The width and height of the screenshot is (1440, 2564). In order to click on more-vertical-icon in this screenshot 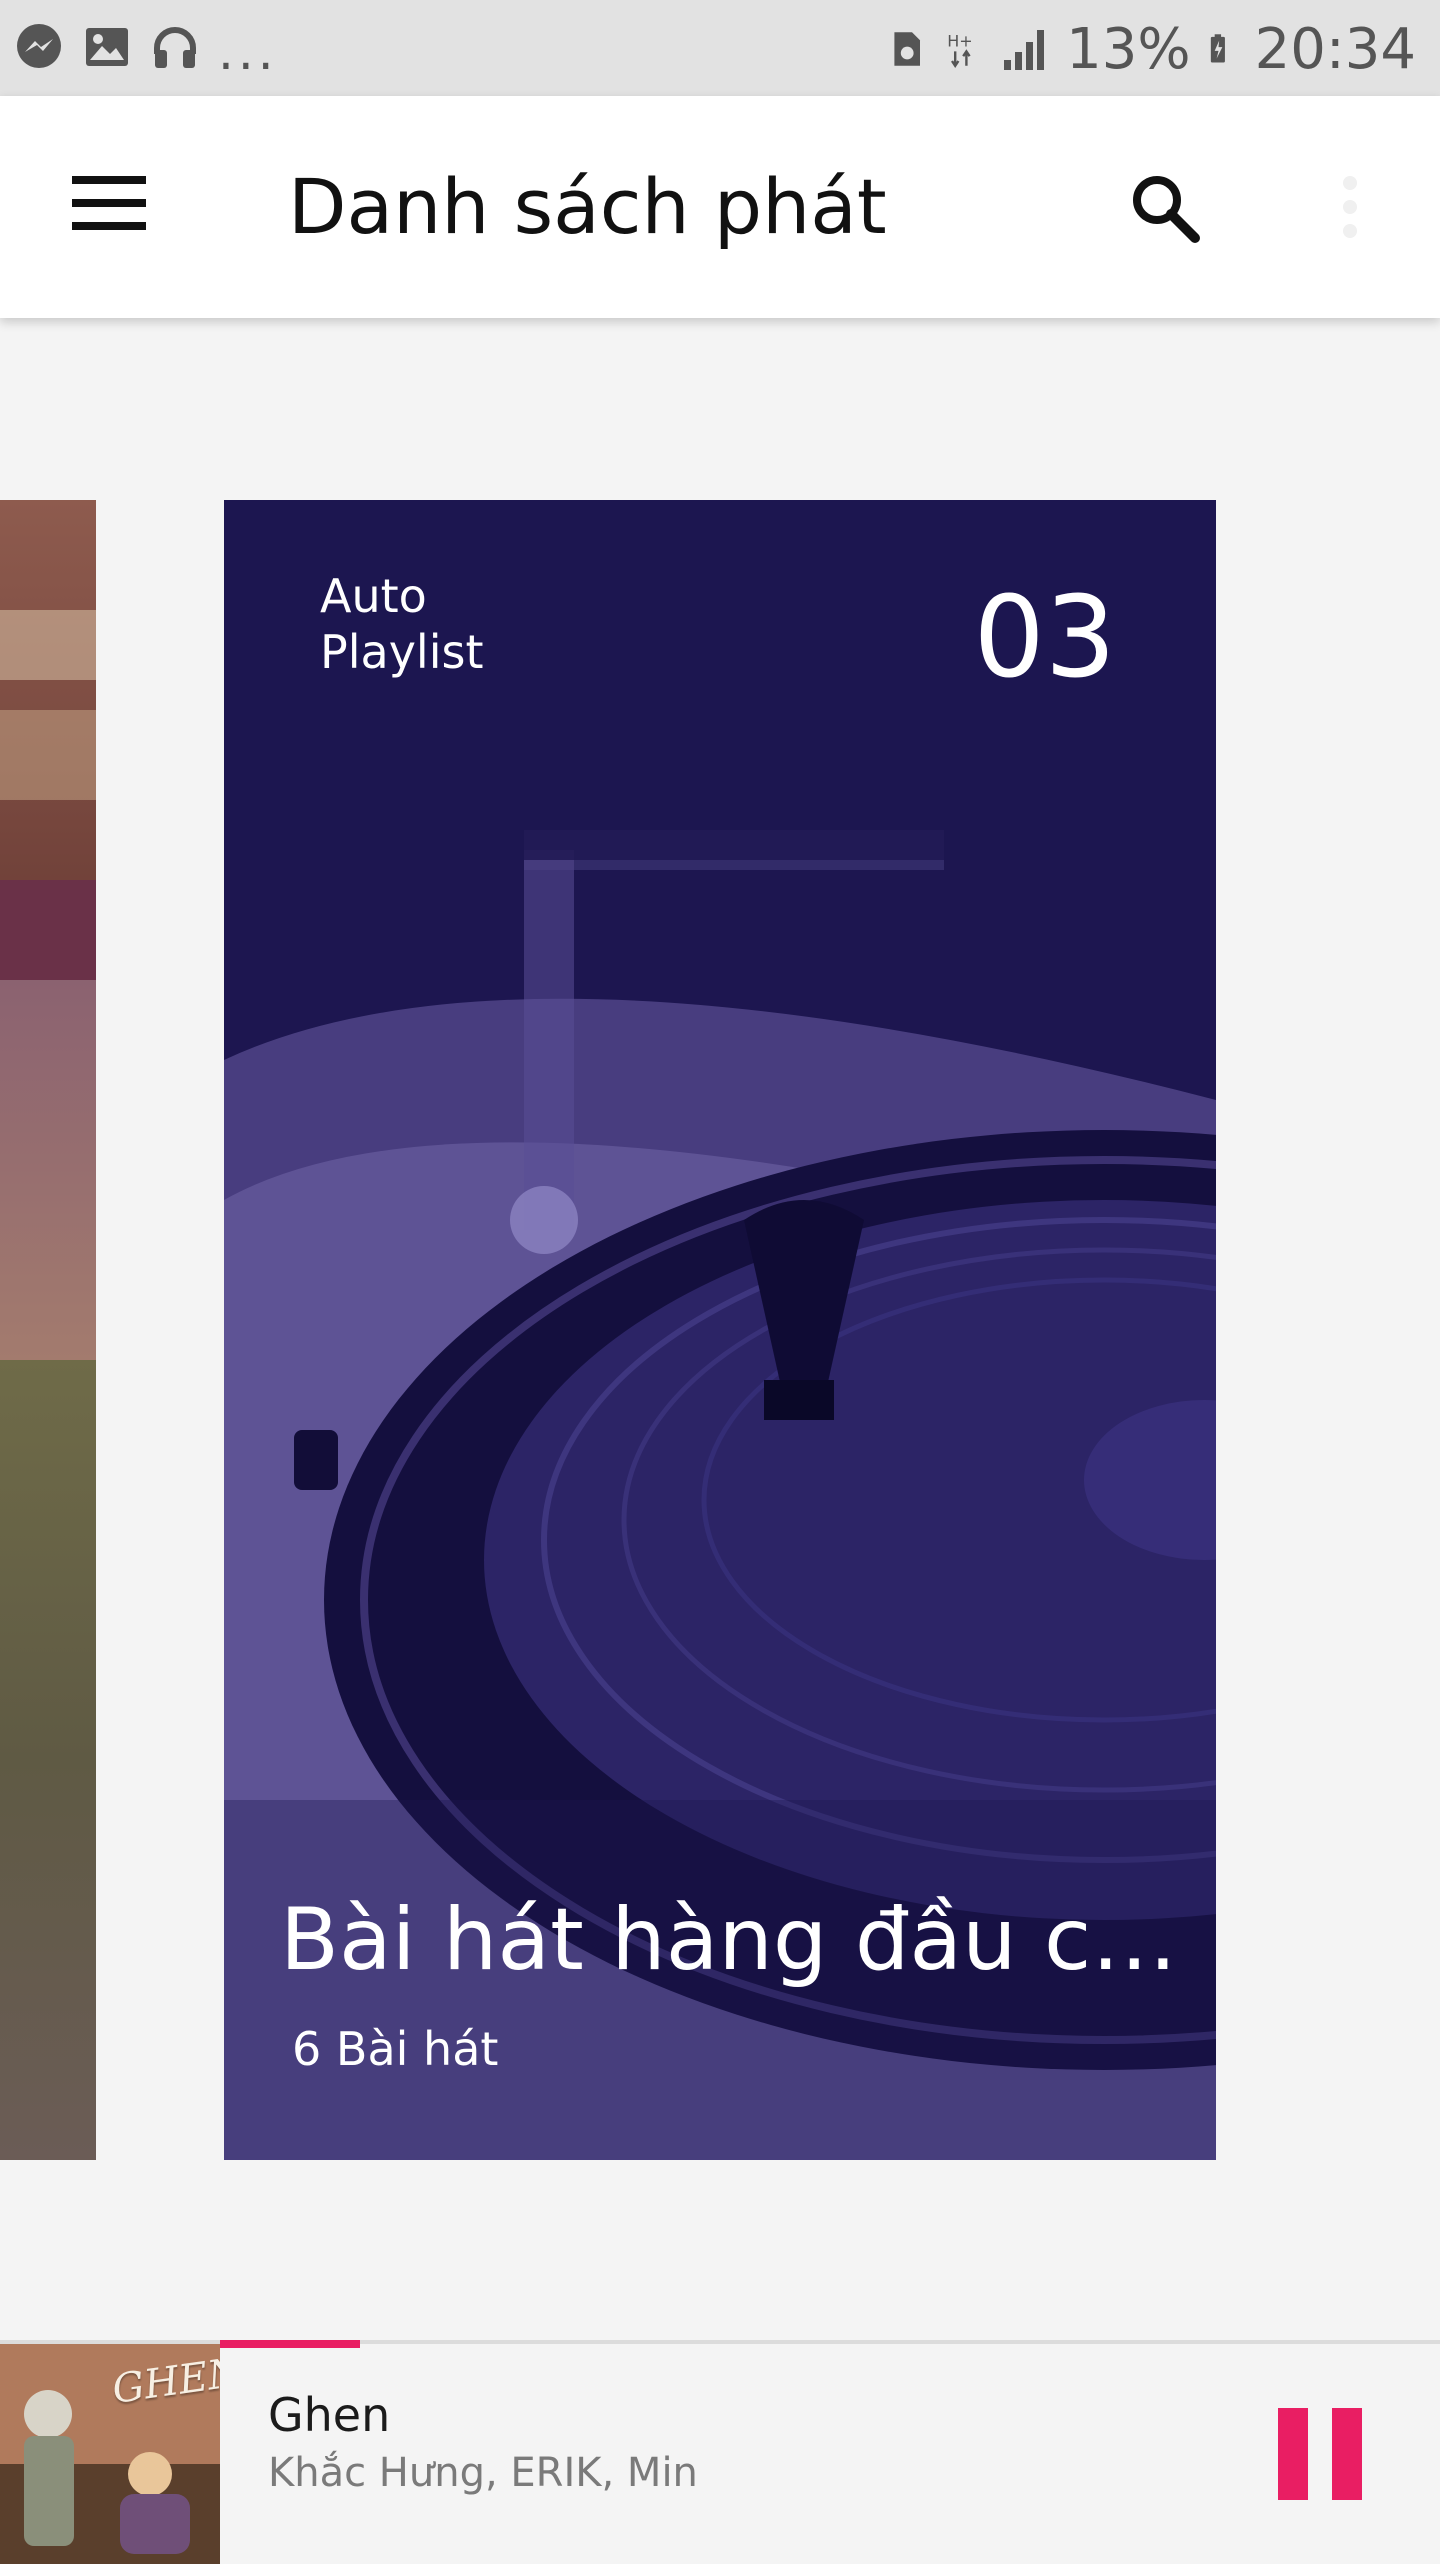, I will do `click(1350, 216)`.